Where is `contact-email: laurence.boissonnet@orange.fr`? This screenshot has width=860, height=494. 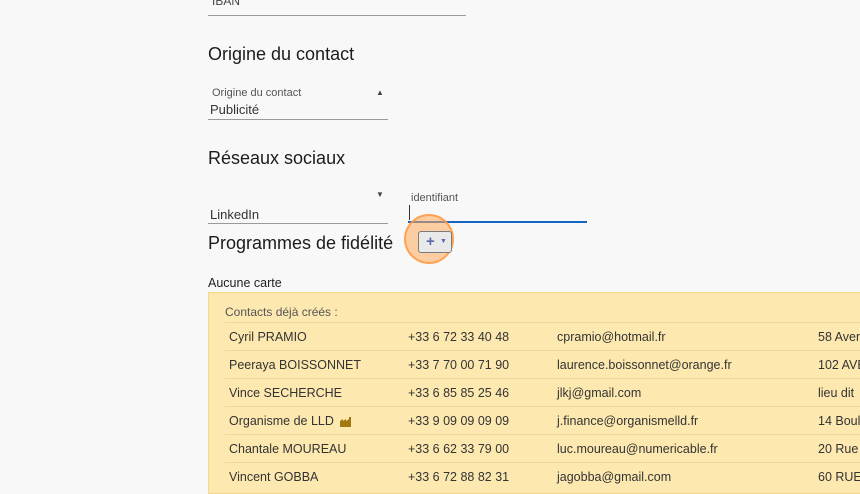 contact-email: laurence.boissonnet@orange.fr is located at coordinates (644, 365).